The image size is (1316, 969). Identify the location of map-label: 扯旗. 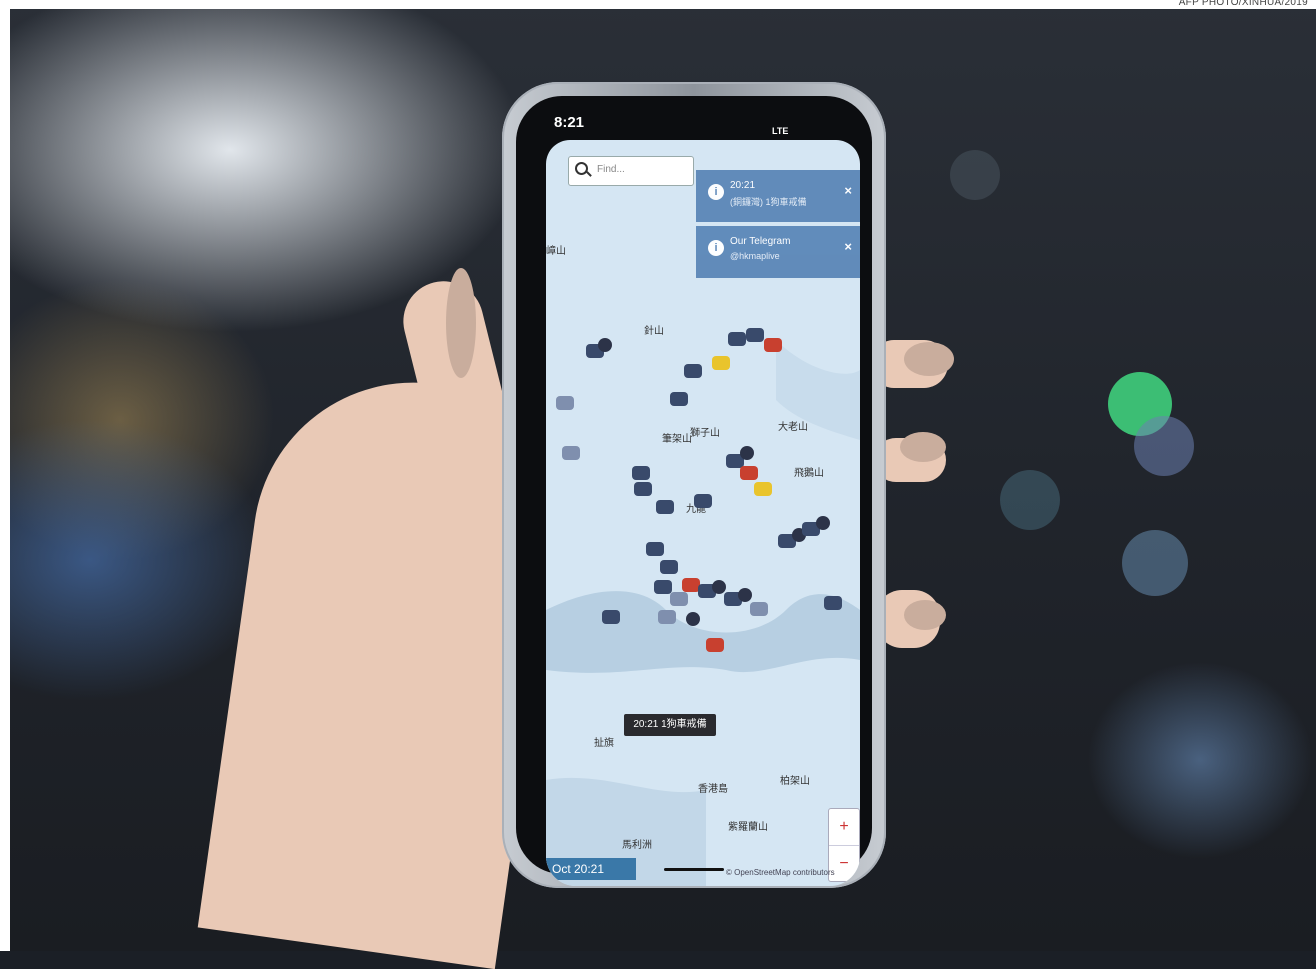
(604, 743).